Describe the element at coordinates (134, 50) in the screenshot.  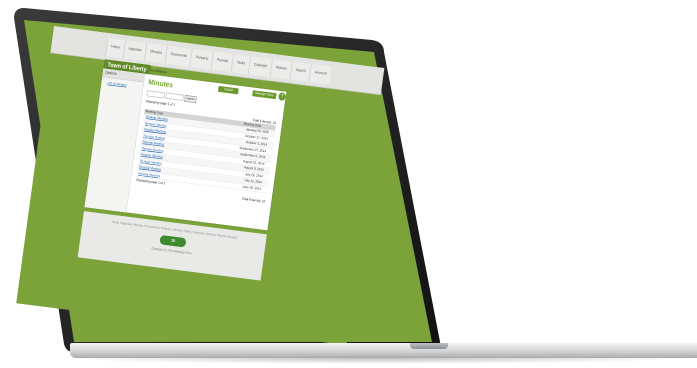
I see `nav-agendas: Agendas` at that location.